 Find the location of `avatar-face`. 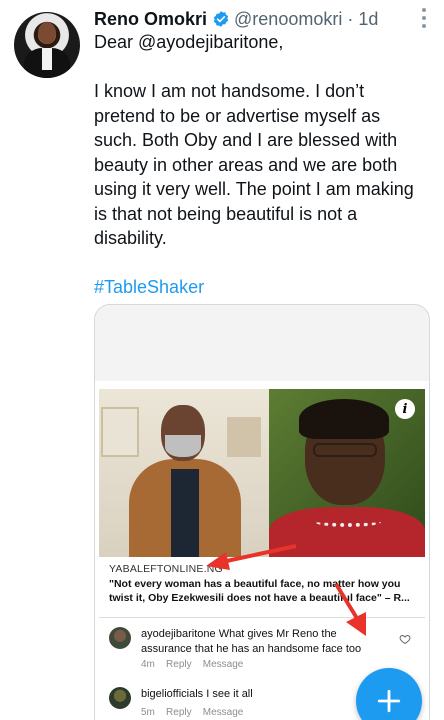

avatar-face is located at coordinates (47, 33).